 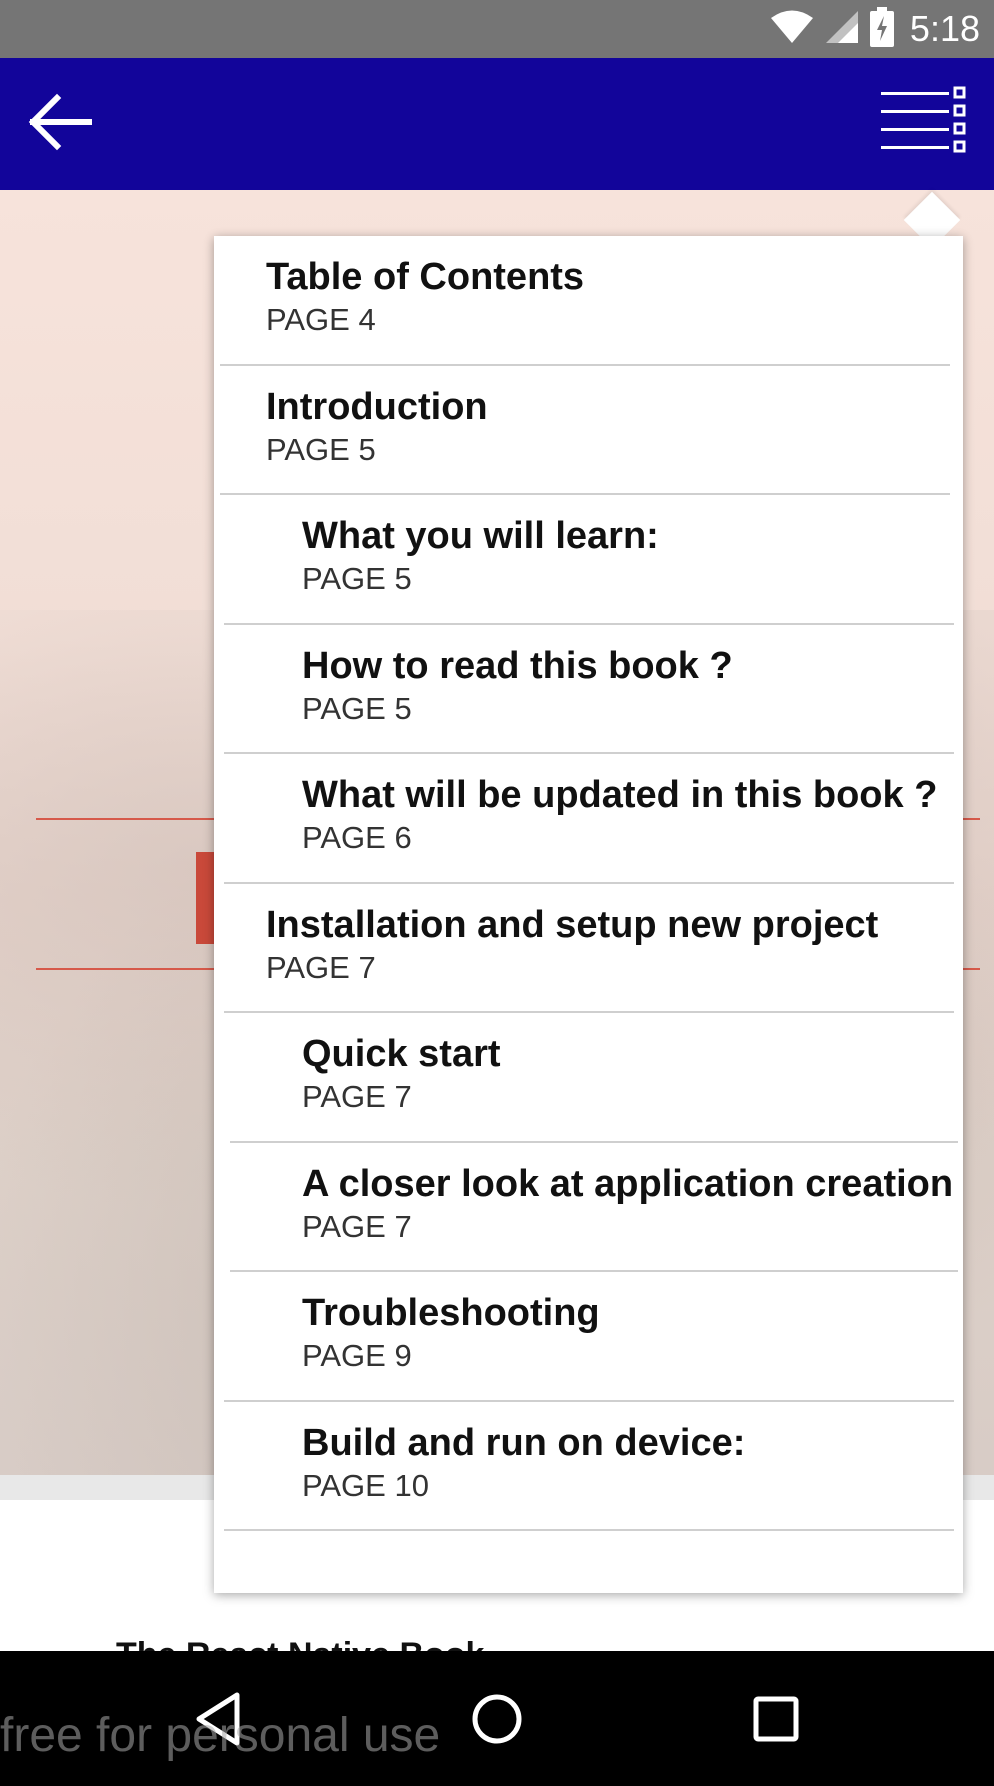 What do you see at coordinates (881, 29) in the screenshot?
I see `battery-icon` at bounding box center [881, 29].